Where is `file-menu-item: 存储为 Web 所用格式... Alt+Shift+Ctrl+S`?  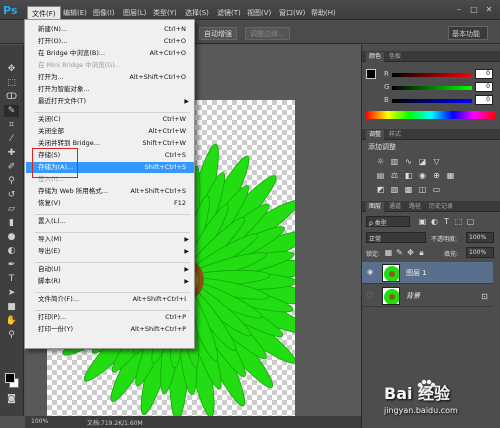 file-menu-item: 存储为 Web 所用格式... Alt+Shift+Ctrl+S is located at coordinates (110, 191).